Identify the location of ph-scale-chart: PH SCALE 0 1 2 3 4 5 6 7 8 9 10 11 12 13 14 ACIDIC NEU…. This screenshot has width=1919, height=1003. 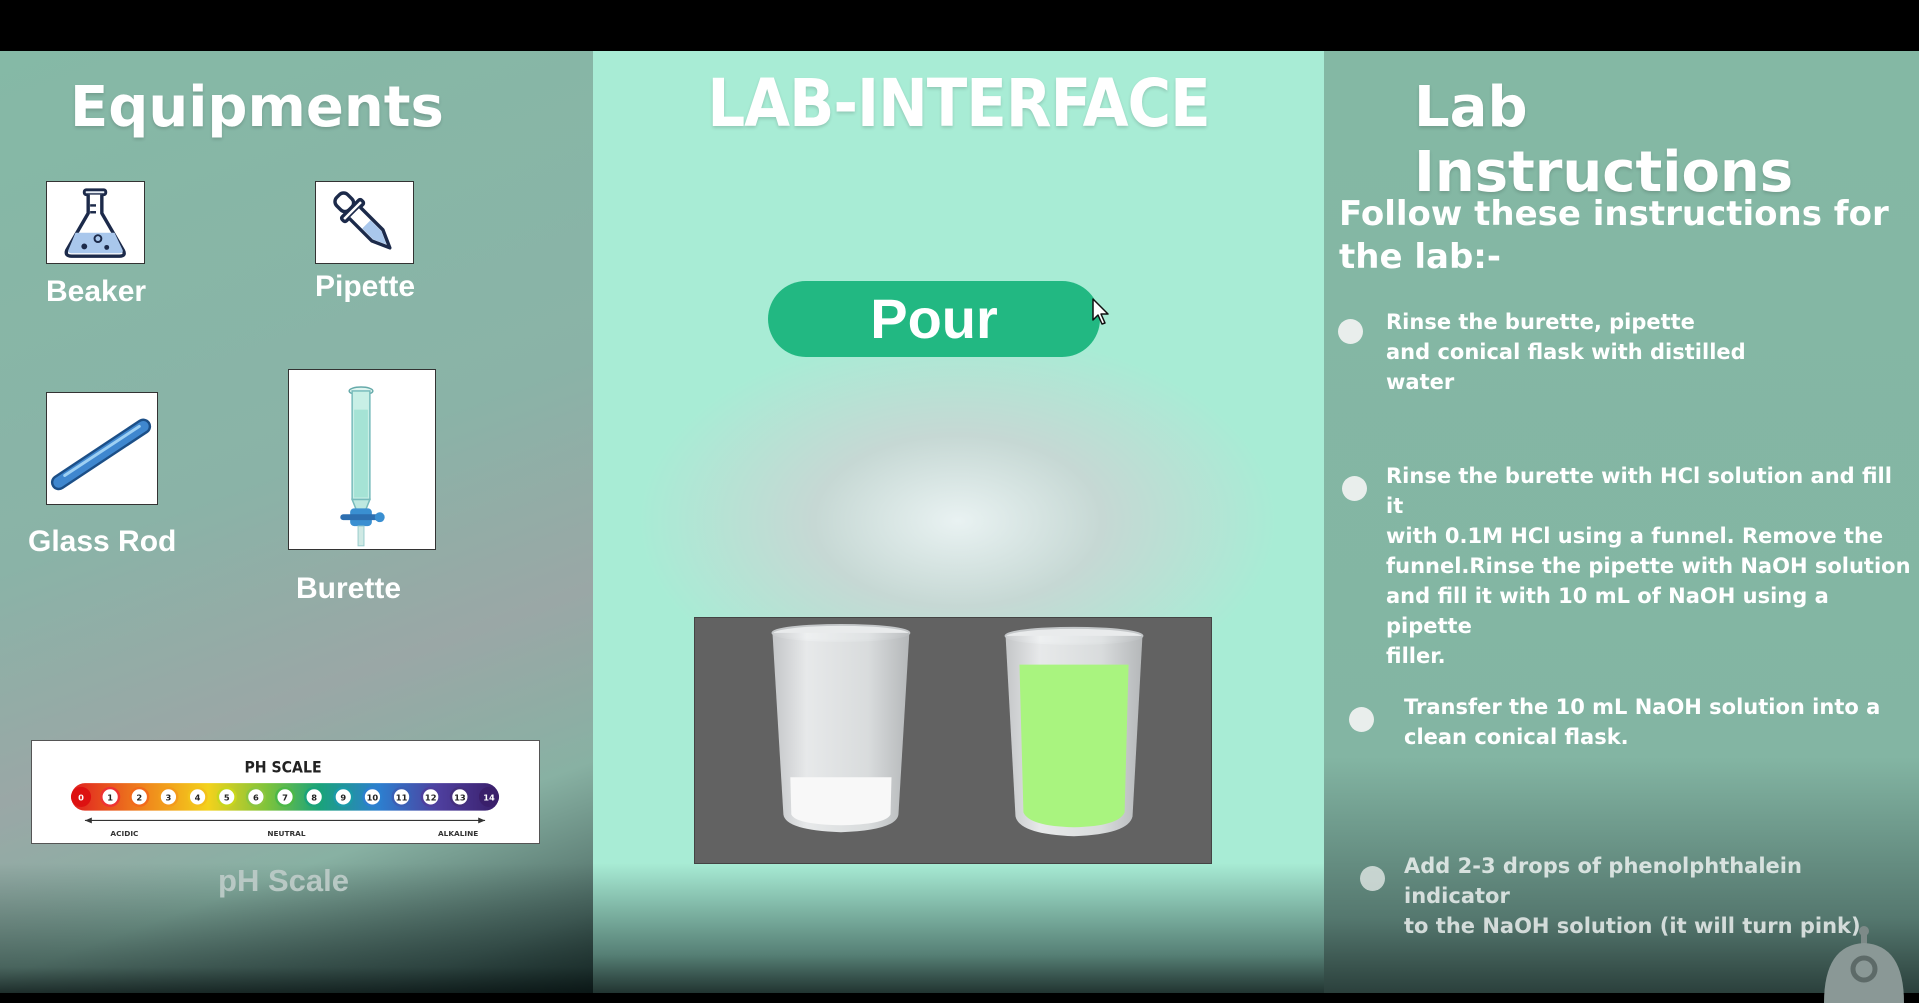
(285, 797).